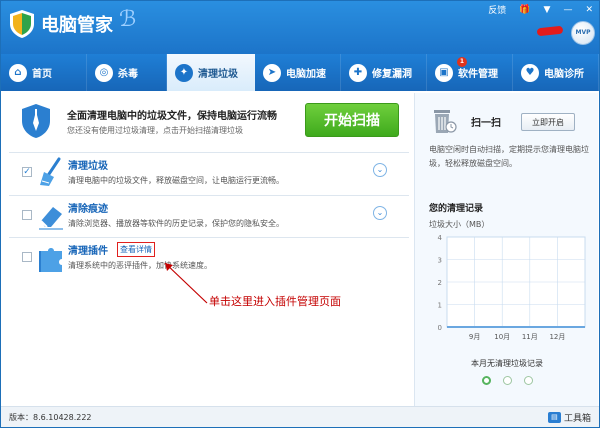 The height and width of the screenshot is (428, 600). I want to click on chart-empty-text: 本月无清理垃圾记录, so click(507, 363).